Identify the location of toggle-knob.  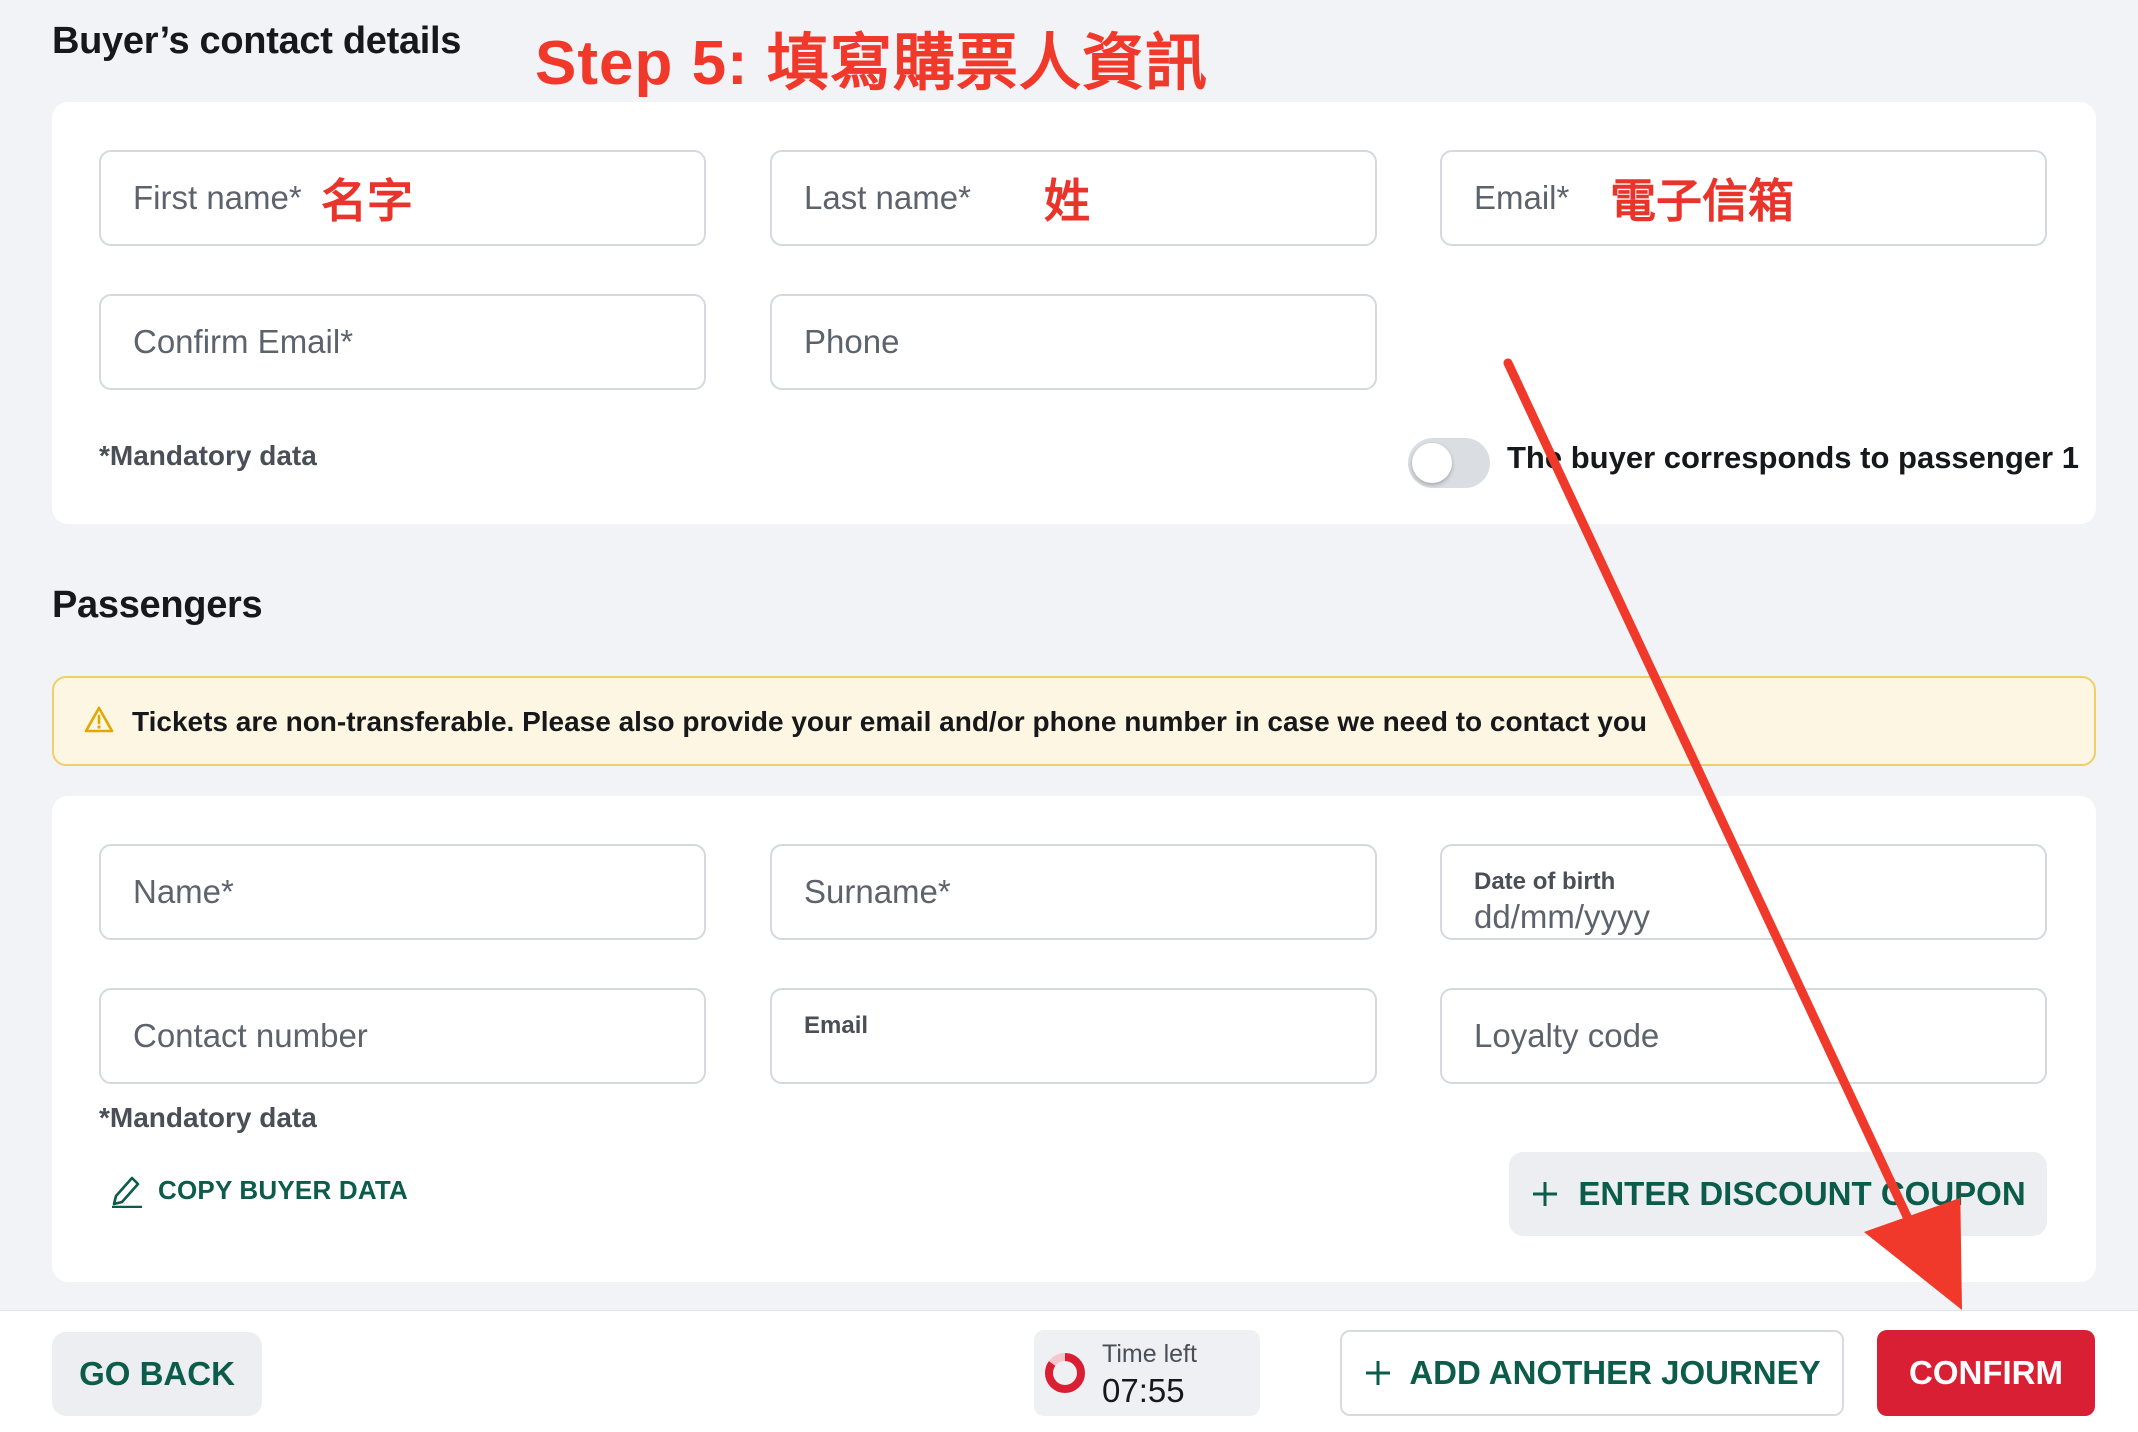
(1432, 463).